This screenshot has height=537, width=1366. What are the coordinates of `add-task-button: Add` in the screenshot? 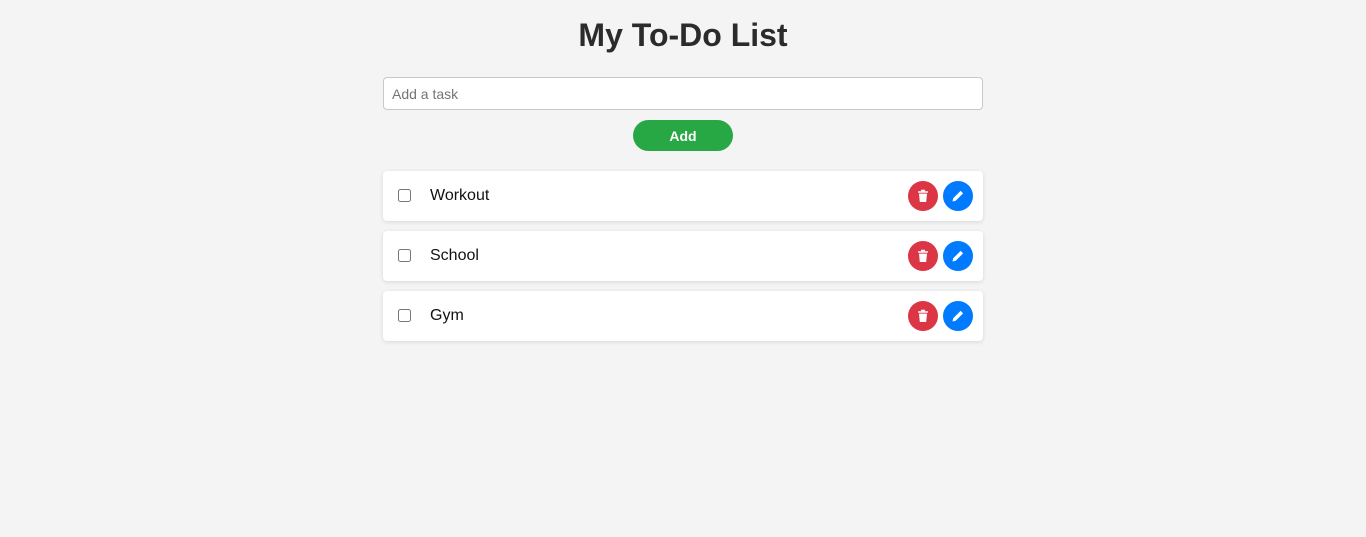 It's located at (683, 135).